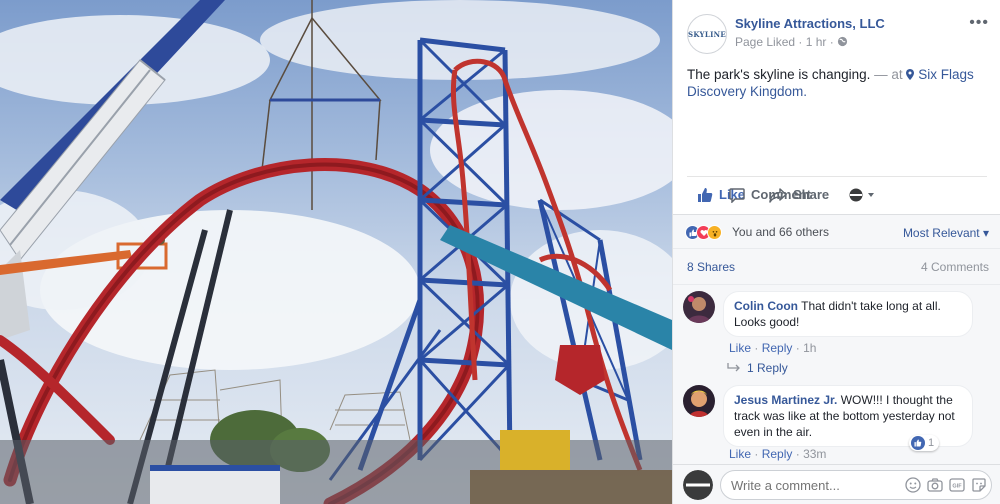 Image resolution: width=1000 pixels, height=504 pixels. I want to click on post-action-bar: Like Comment Share, so click(837, 194).